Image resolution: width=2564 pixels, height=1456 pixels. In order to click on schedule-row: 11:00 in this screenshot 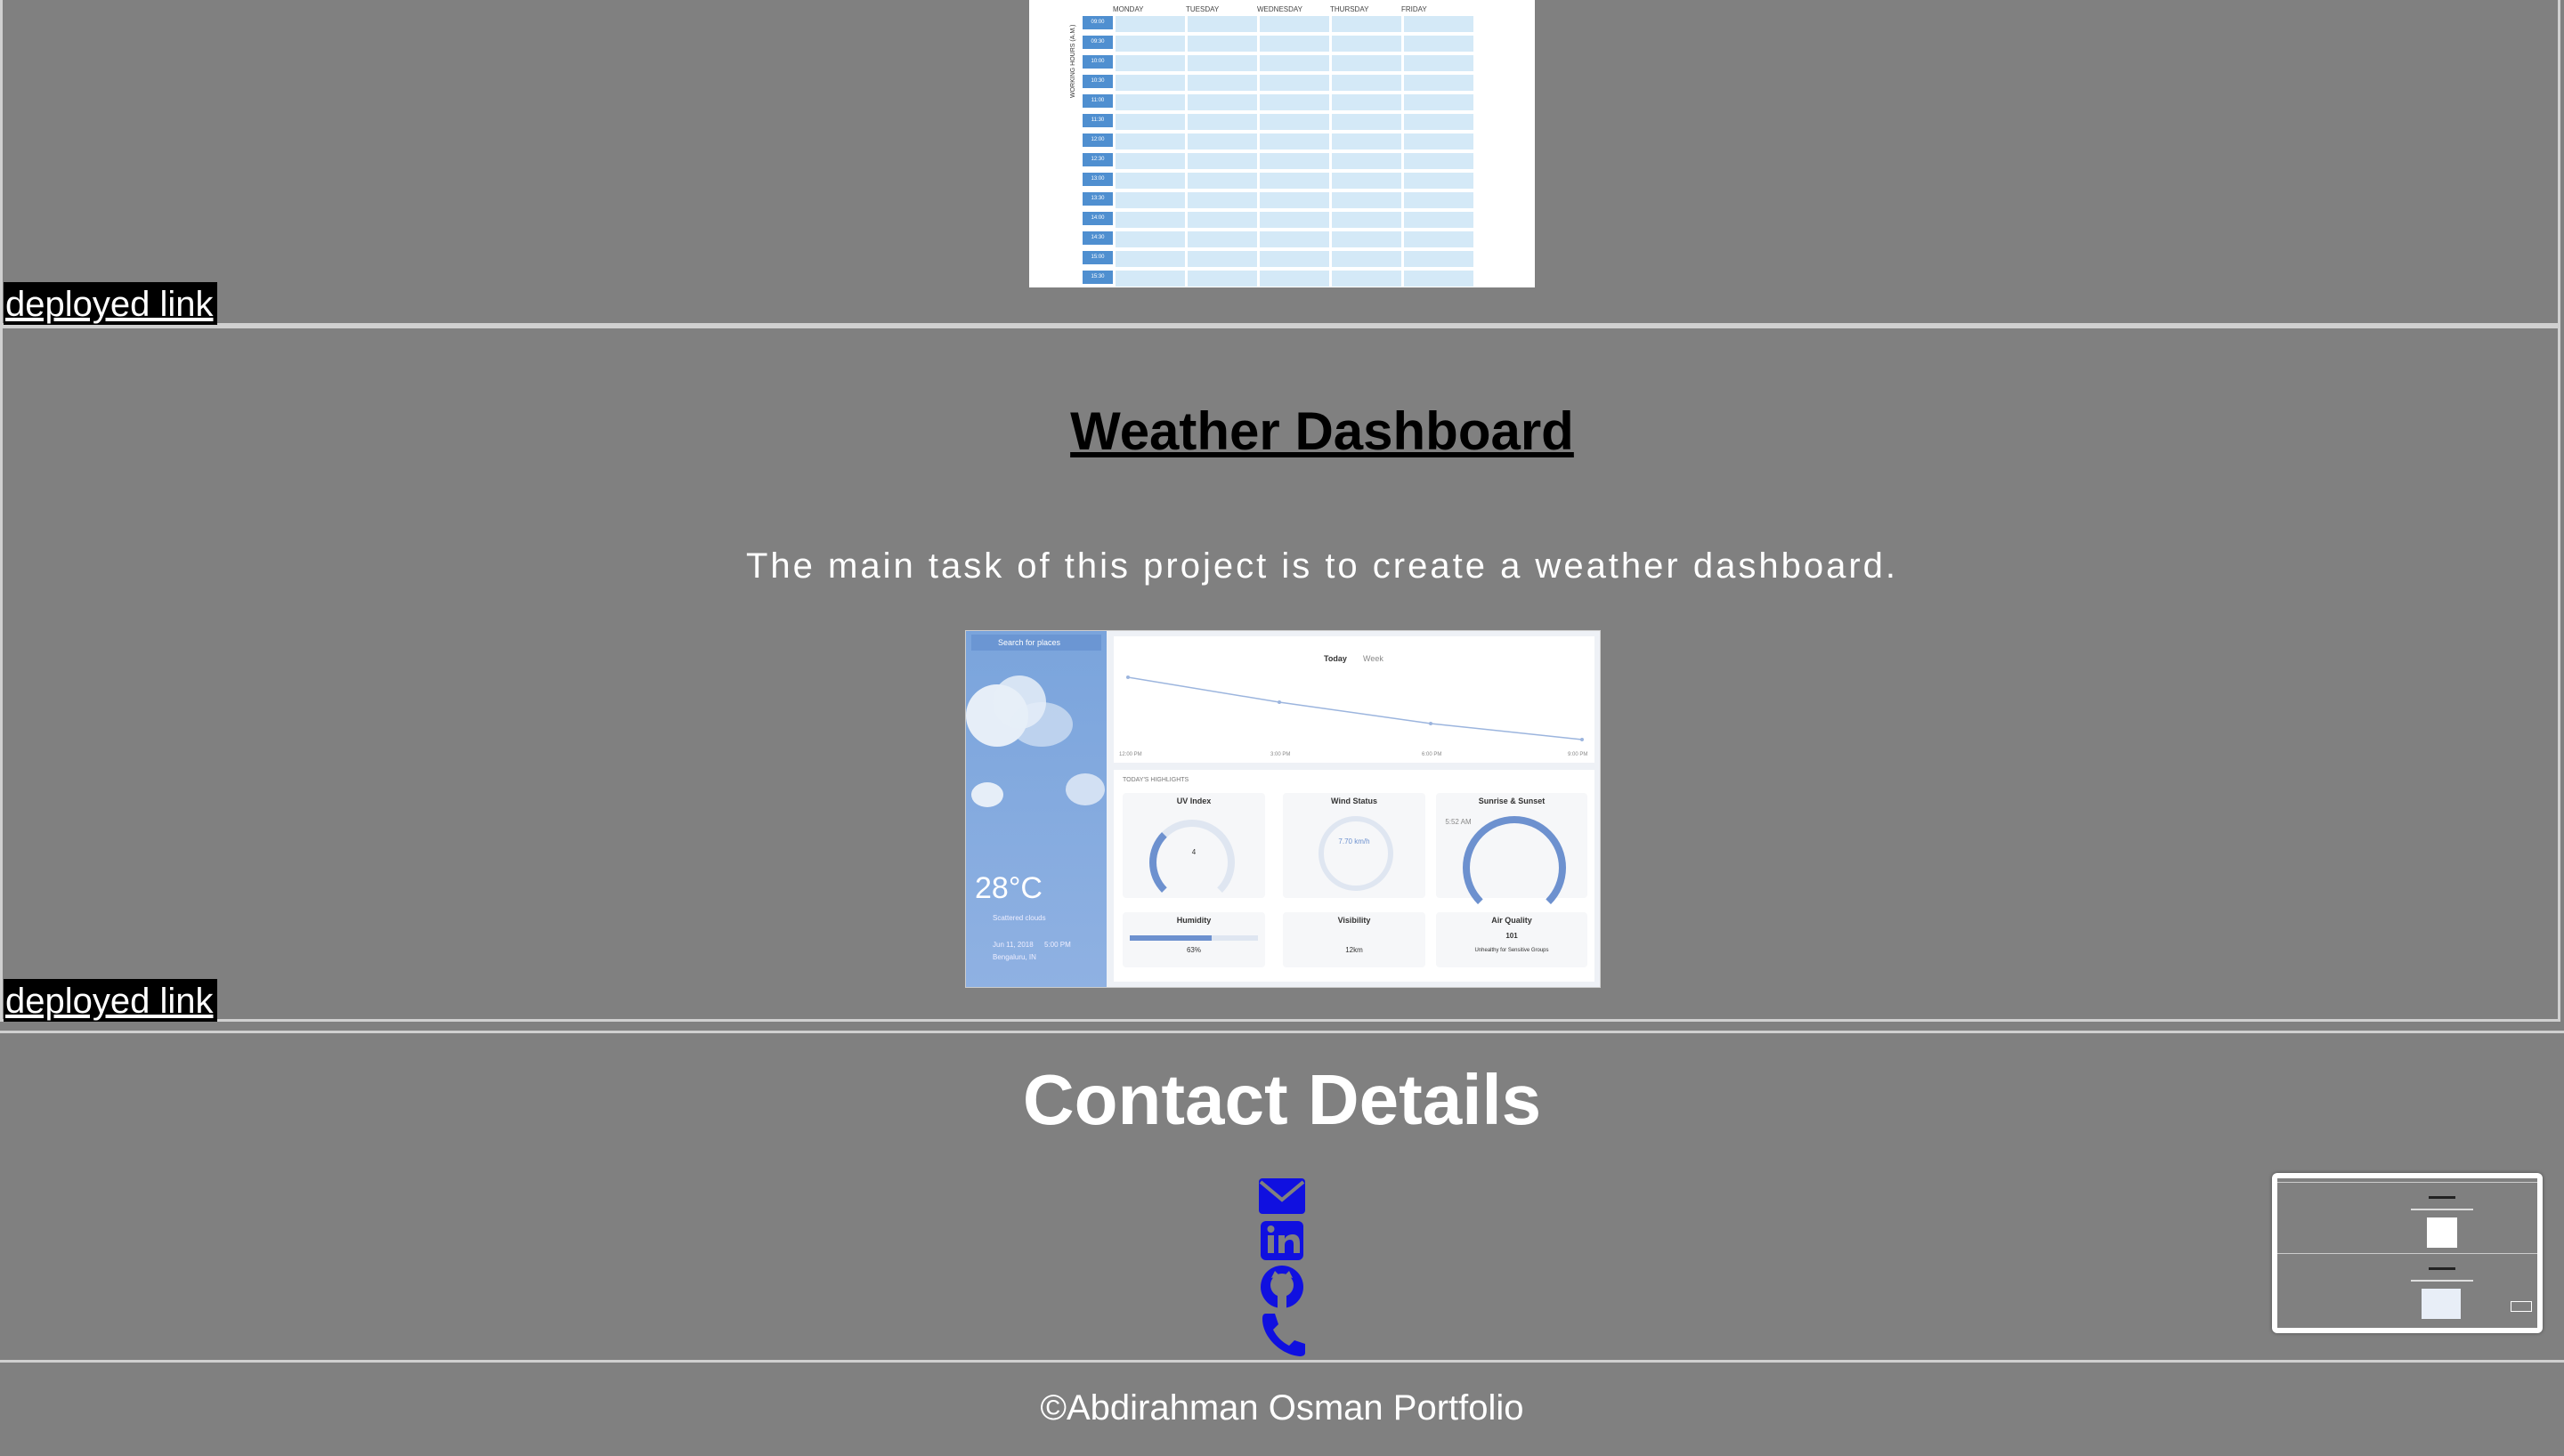, I will do `click(1279, 102)`.